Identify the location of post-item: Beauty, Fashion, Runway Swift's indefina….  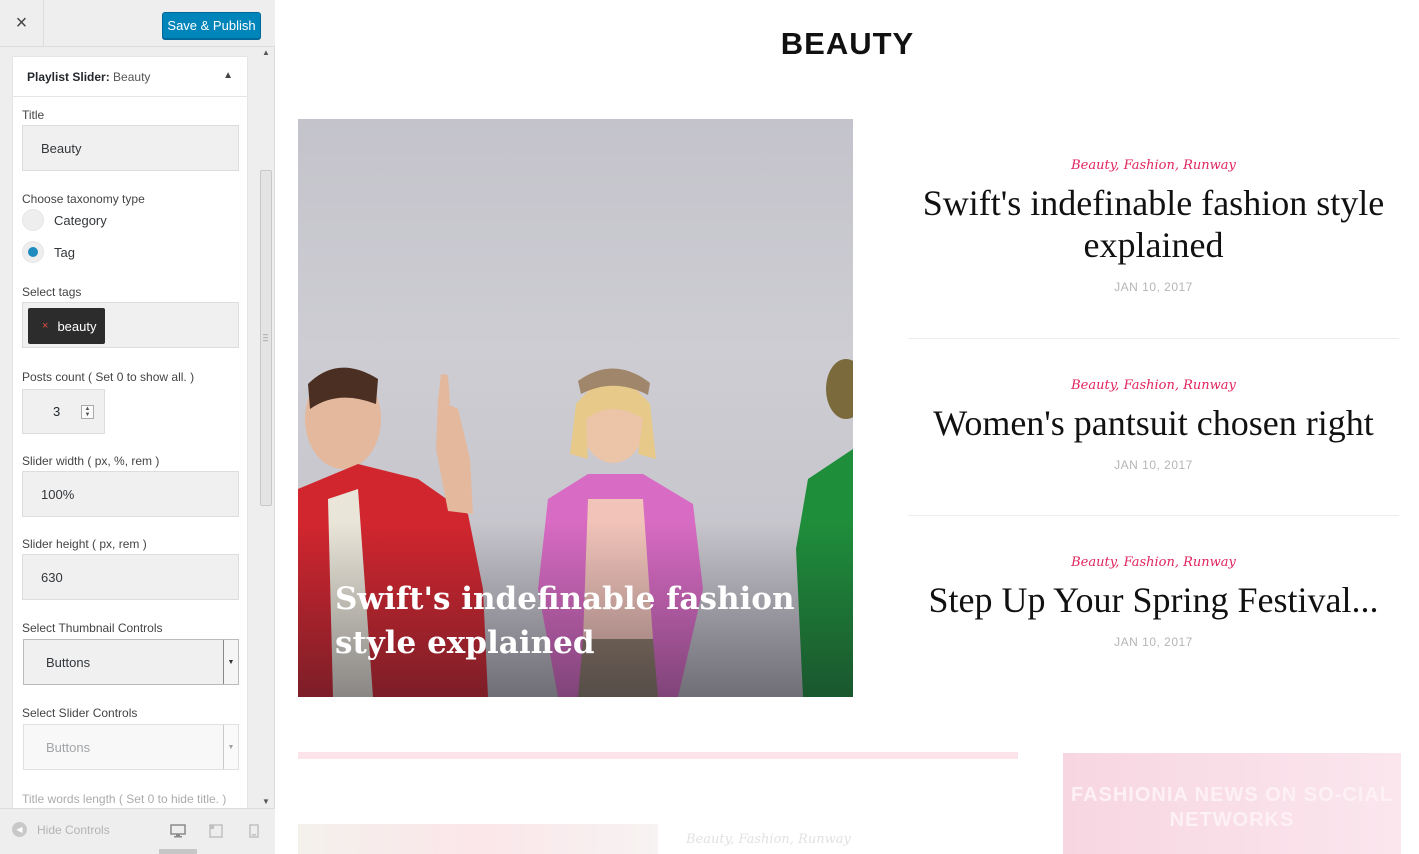
(1153, 226).